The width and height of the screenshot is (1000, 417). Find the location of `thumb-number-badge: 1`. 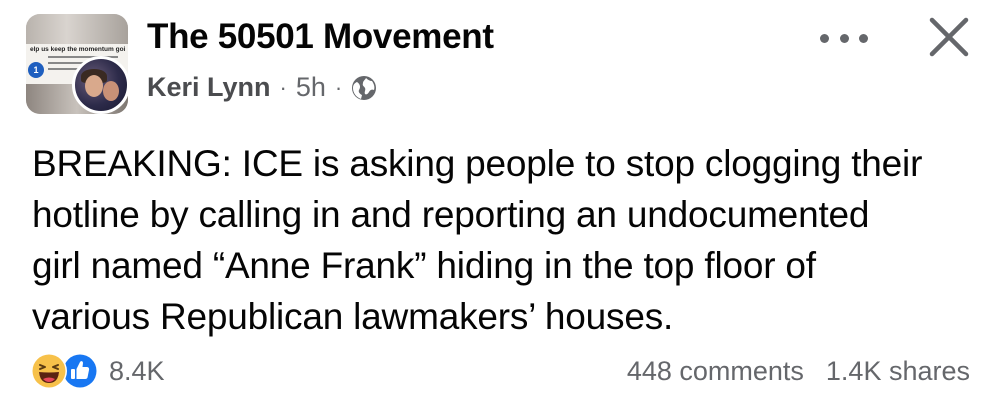

thumb-number-badge: 1 is located at coordinates (36, 70).